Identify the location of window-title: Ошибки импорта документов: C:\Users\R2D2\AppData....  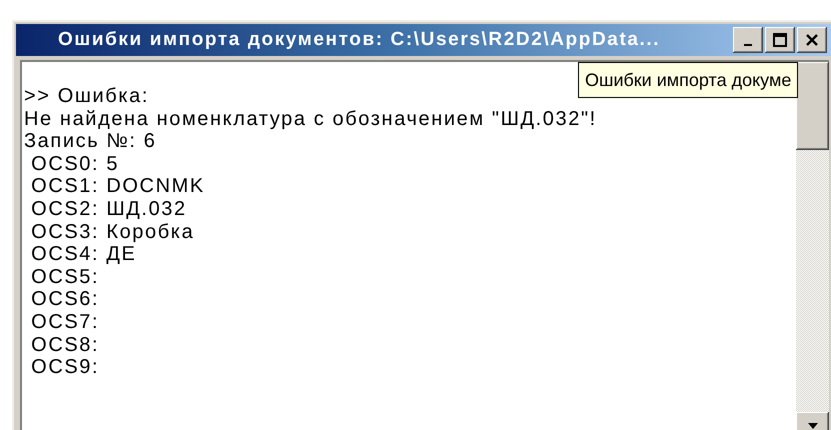
(360, 40).